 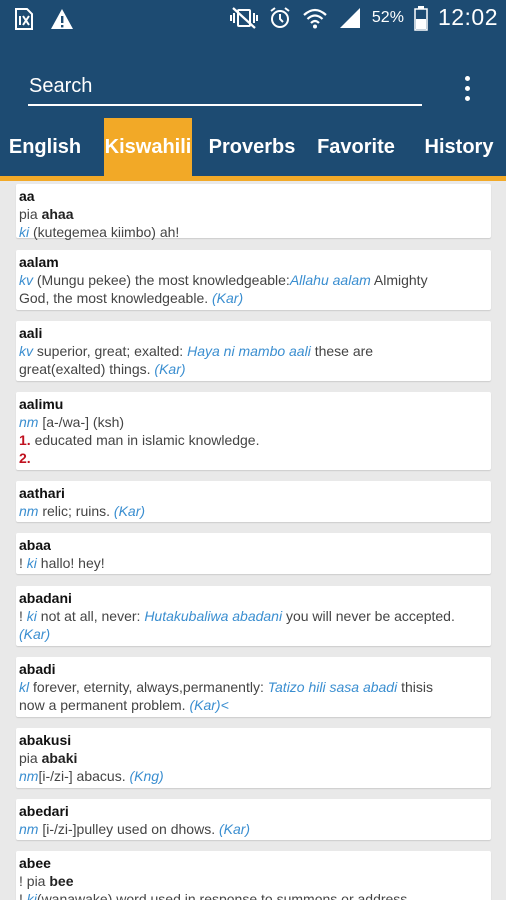 I want to click on status-bar: 52% 12:02, so click(x=253, y=19).